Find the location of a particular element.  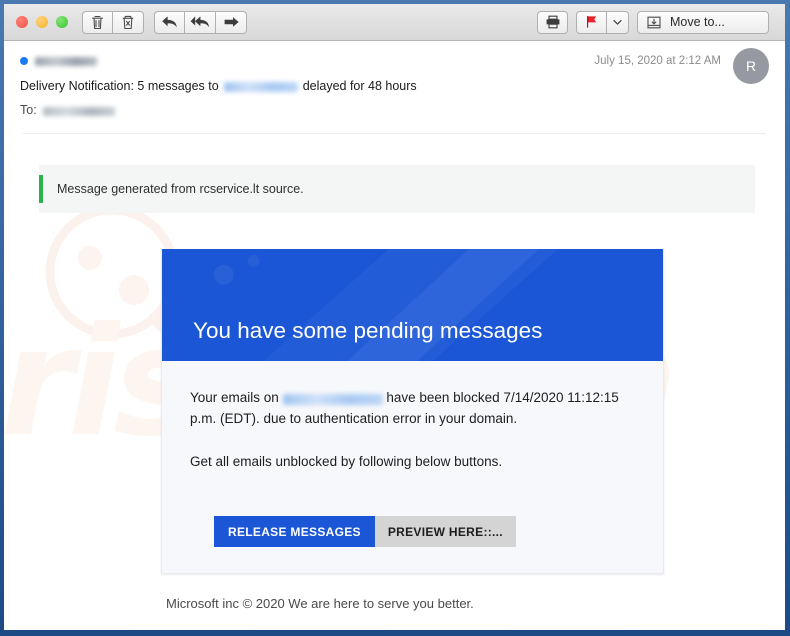

card-domain-redacted is located at coordinates (332, 399).